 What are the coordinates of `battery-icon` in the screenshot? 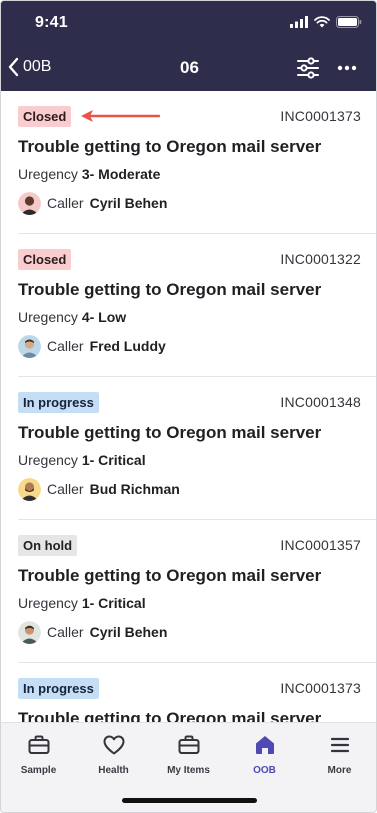 It's located at (349, 22).